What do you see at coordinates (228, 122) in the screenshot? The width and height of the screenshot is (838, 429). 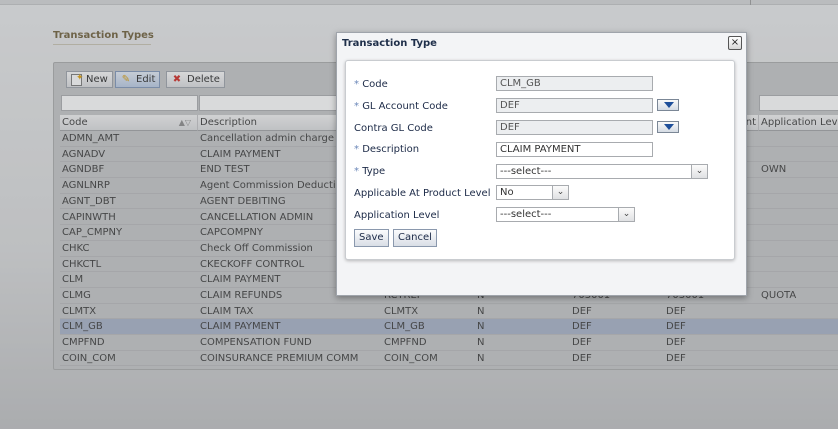 I see `column-header-description-label: Description` at bounding box center [228, 122].